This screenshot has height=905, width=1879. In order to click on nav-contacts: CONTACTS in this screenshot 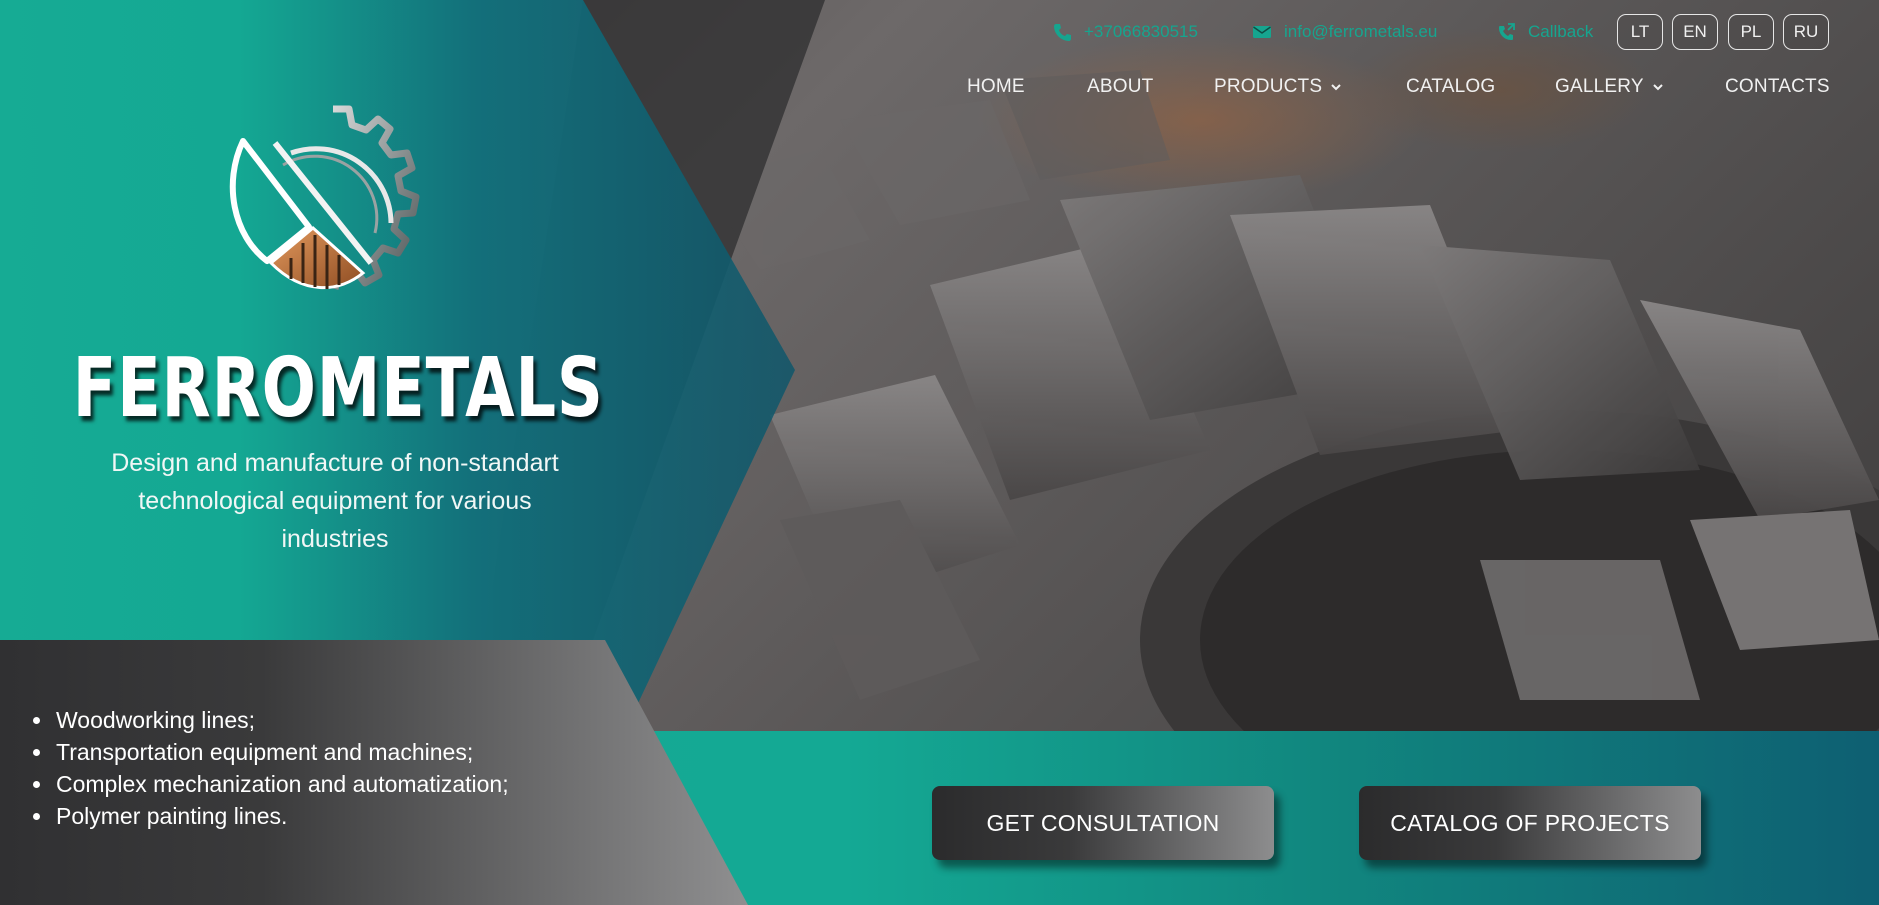, I will do `click(1777, 87)`.